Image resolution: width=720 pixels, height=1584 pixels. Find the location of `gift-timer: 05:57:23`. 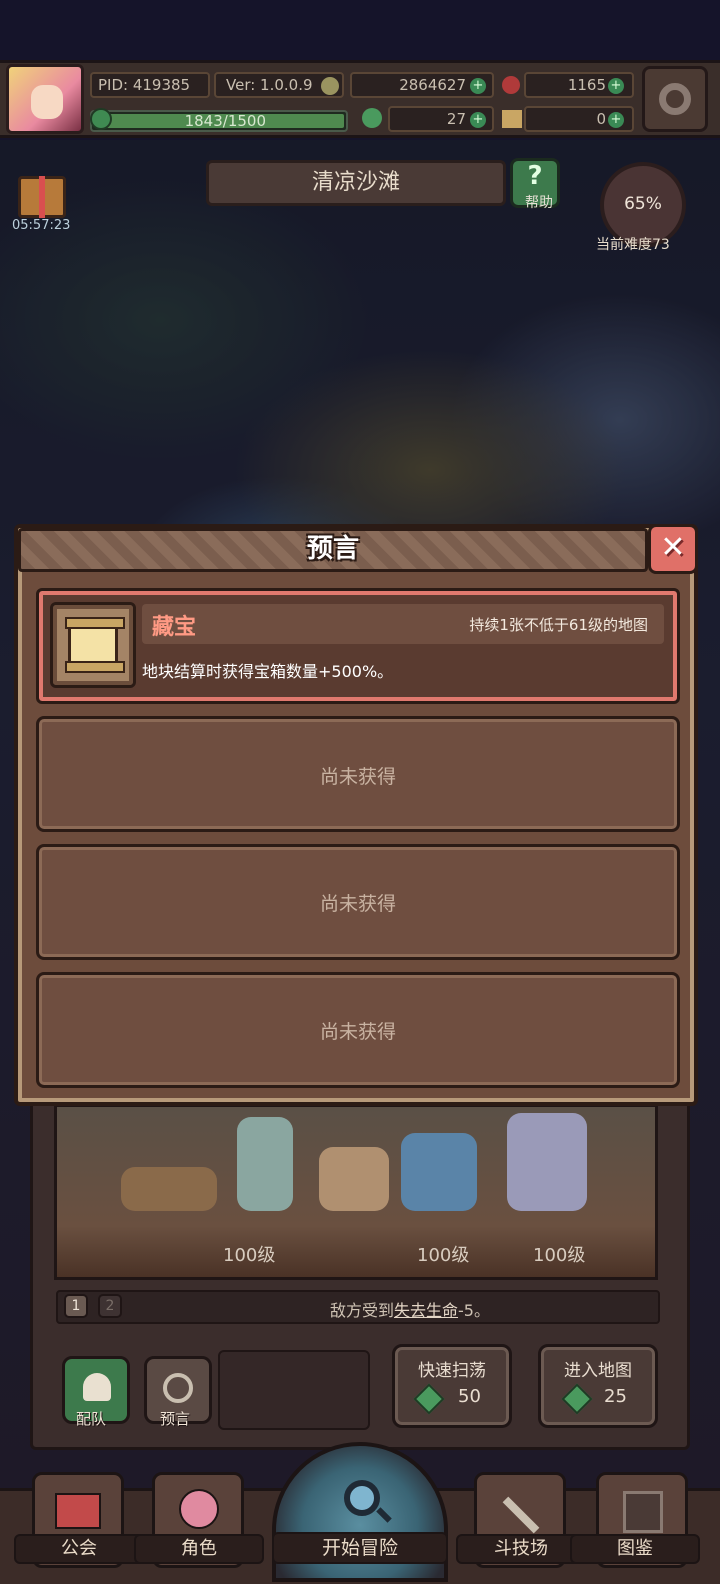

gift-timer: 05:57:23 is located at coordinates (41, 225).